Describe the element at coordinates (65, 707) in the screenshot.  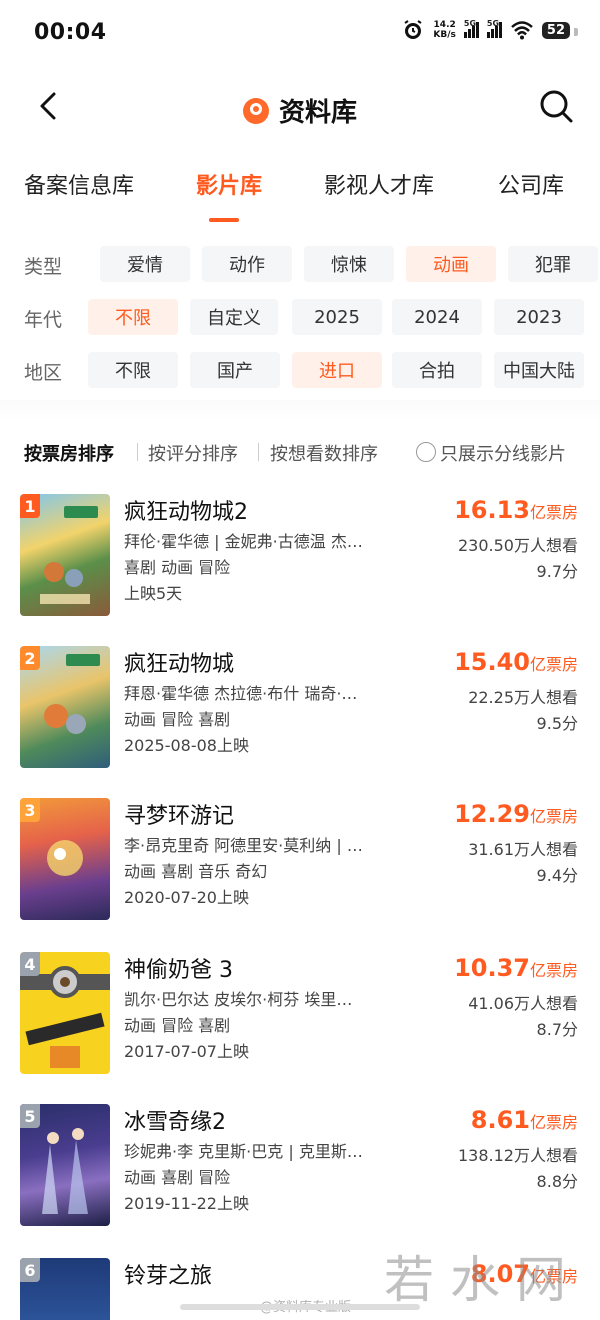
I see `movie-poster: 2` at that location.